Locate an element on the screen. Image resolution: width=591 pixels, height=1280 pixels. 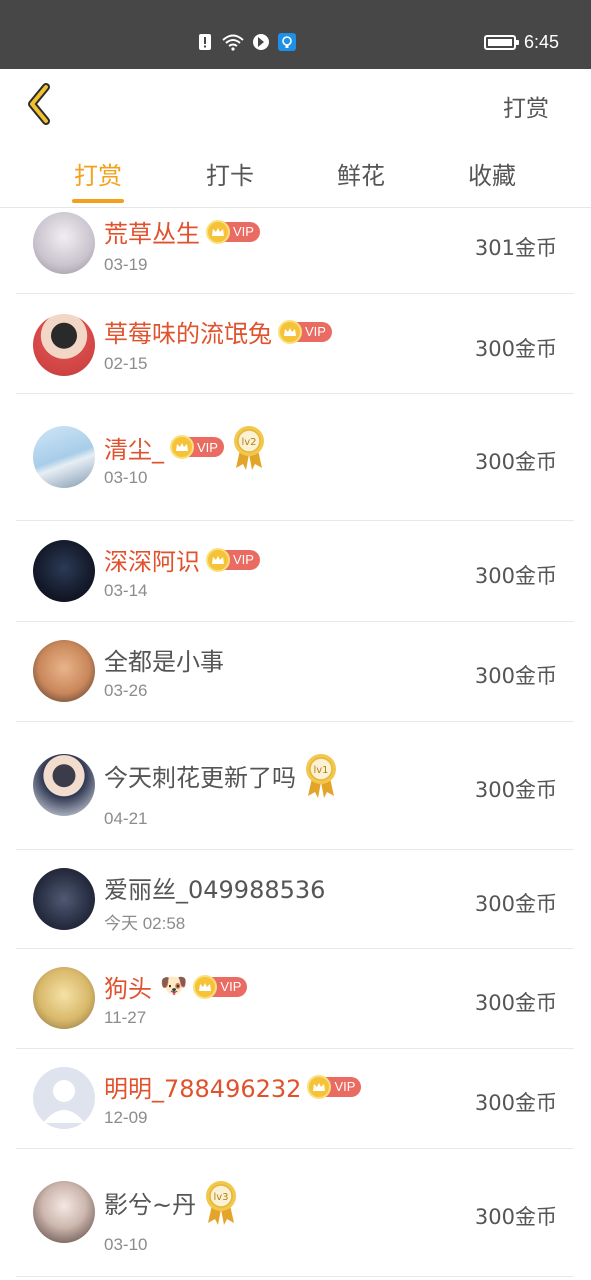
list-item: 清尘_ VIP lv2 03-10 300金币 is located at coordinates (295, 457).